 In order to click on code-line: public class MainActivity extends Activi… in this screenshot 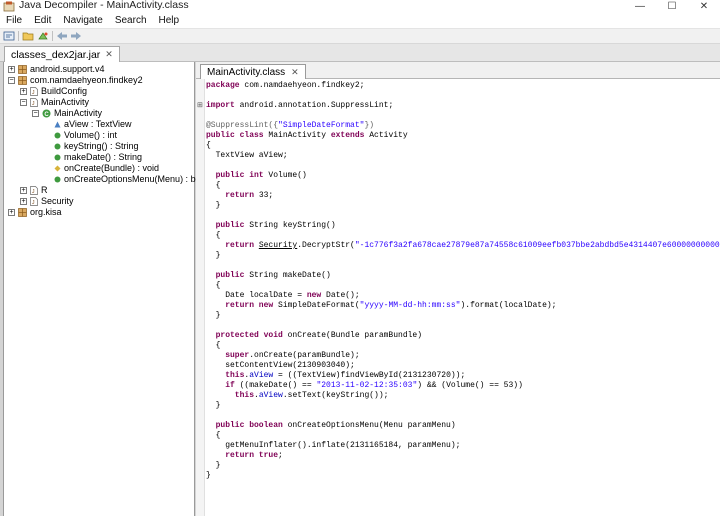, I will do `click(307, 135)`.